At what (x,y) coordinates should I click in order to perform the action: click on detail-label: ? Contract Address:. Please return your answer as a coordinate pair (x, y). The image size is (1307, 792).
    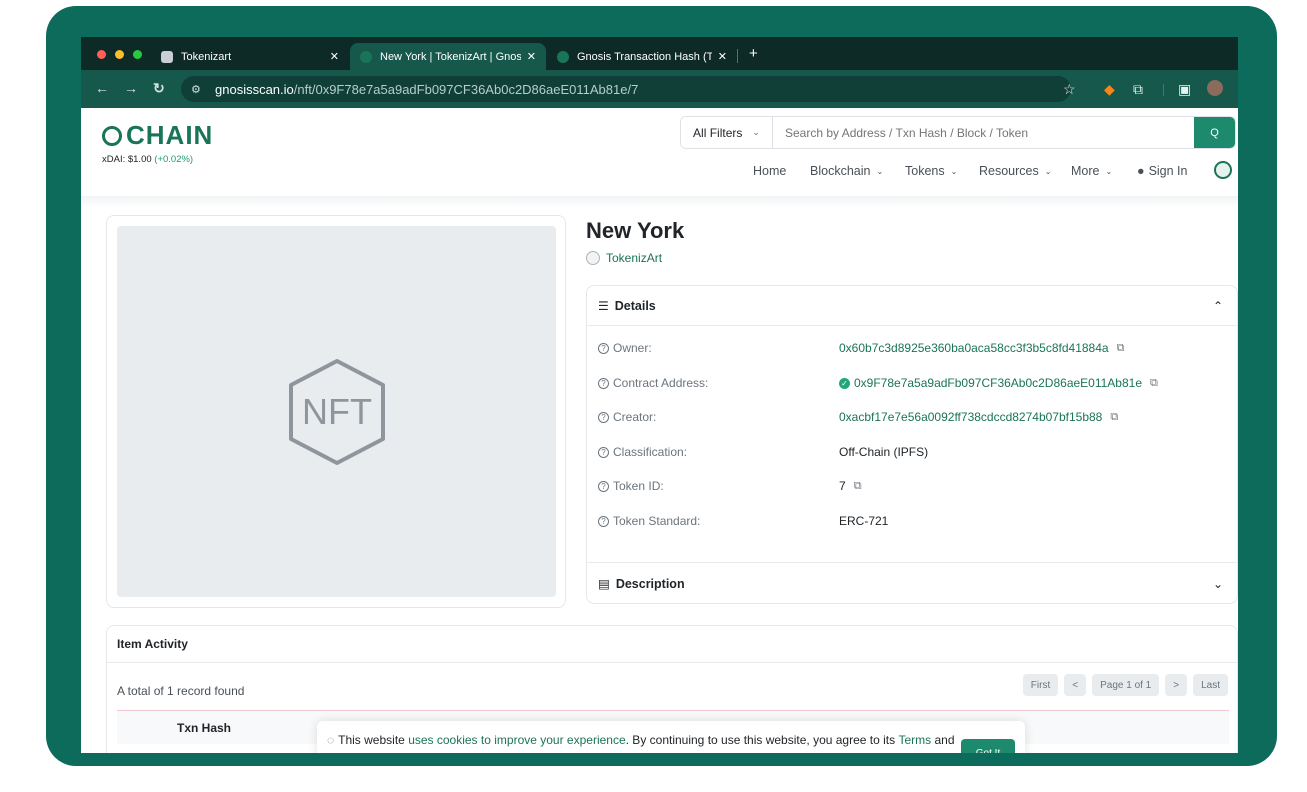
    Looking at the image, I should click on (718, 383).